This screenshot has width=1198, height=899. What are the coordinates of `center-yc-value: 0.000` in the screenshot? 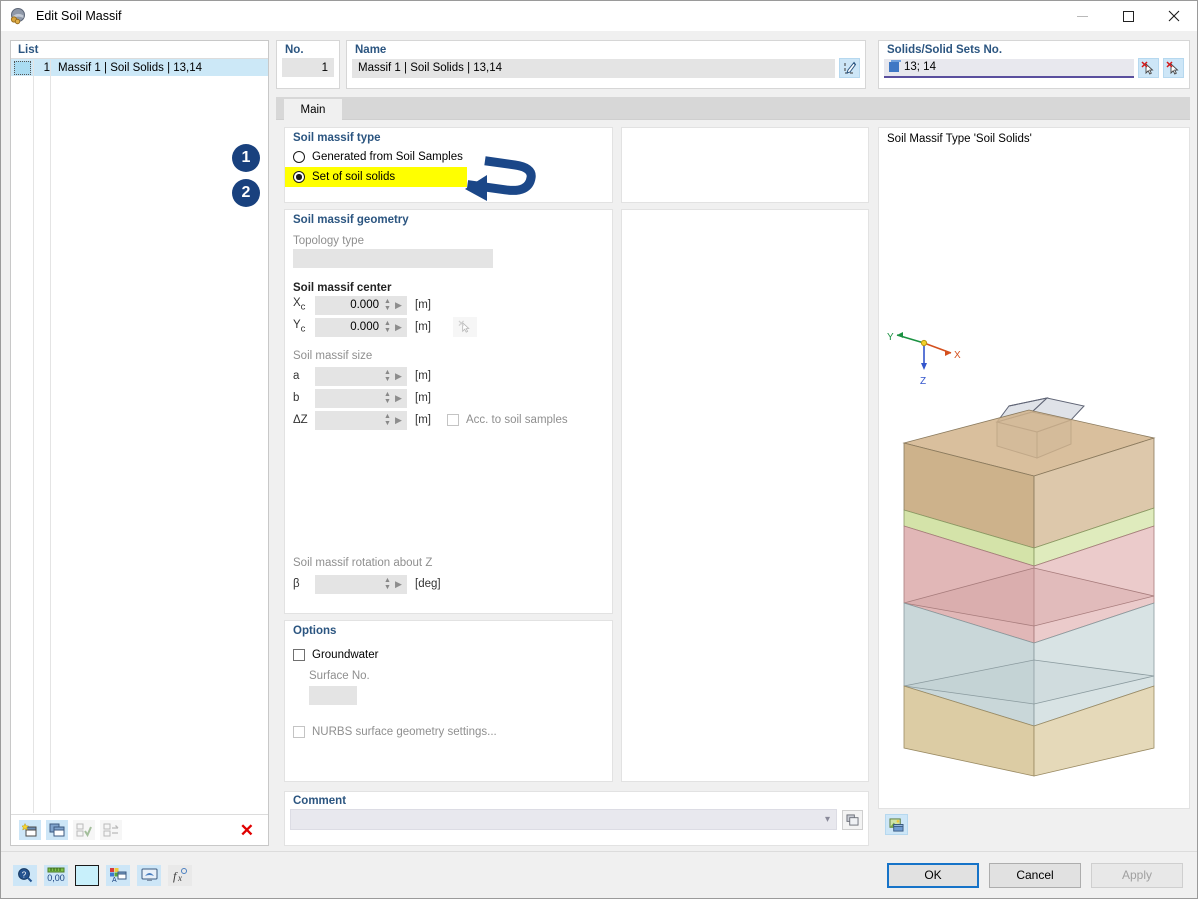 It's located at (364, 327).